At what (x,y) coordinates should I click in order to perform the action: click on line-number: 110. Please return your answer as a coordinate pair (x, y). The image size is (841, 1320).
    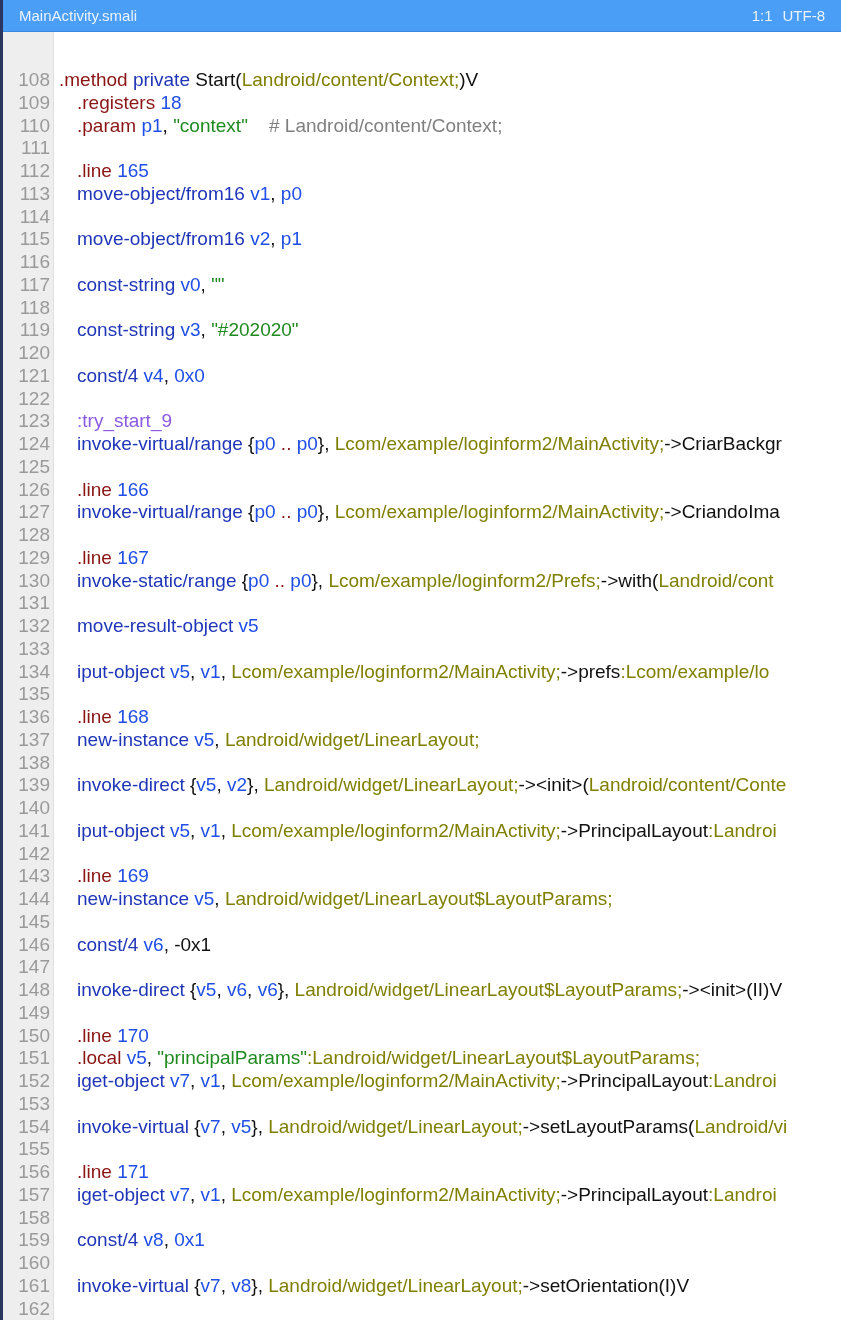
    Looking at the image, I should click on (34, 126).